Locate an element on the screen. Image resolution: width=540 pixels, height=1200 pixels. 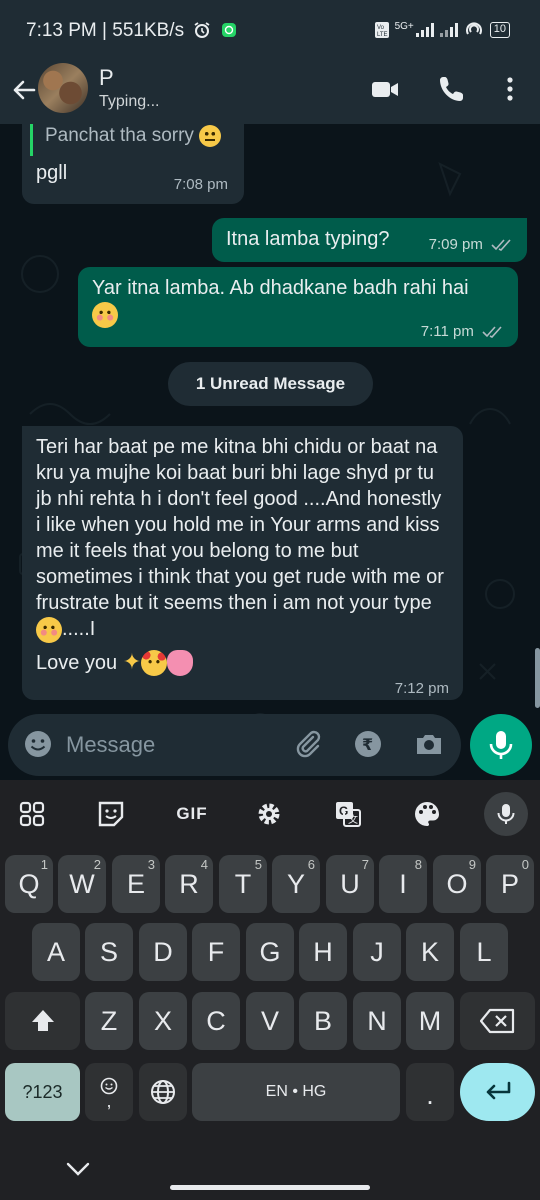
key-b: B is located at coordinates (323, 1021).